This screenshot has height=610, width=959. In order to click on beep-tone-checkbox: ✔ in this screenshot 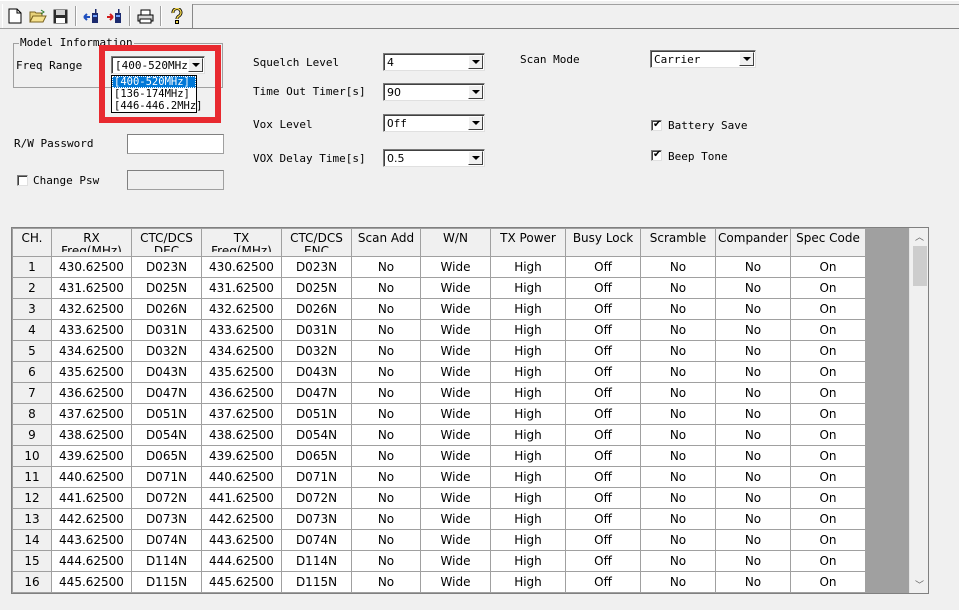, I will do `click(656, 155)`.